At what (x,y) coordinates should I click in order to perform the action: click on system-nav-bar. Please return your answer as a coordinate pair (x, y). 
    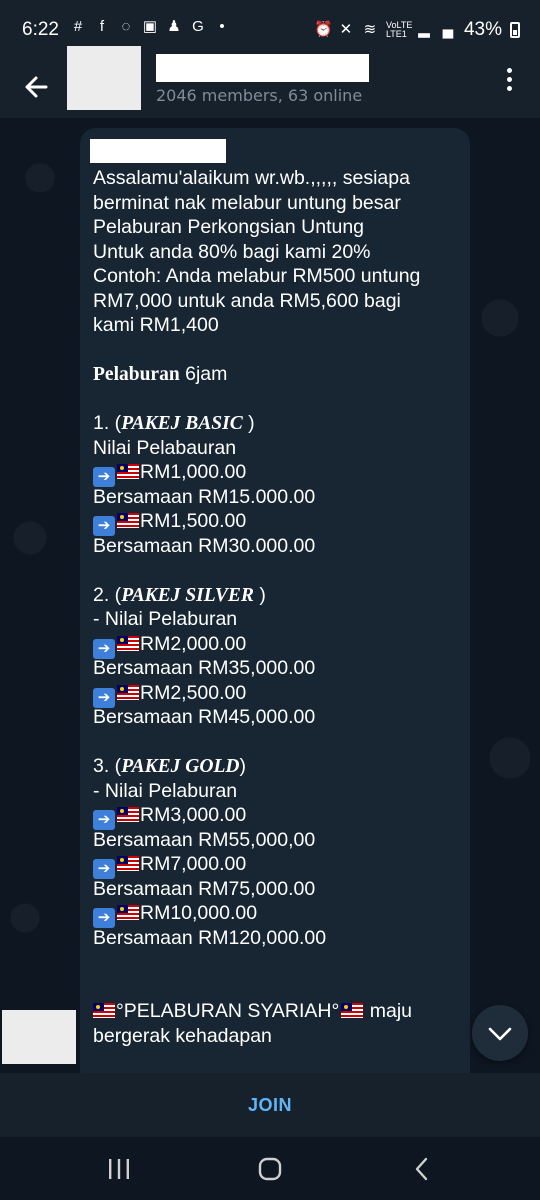
    Looking at the image, I should click on (270, 1168).